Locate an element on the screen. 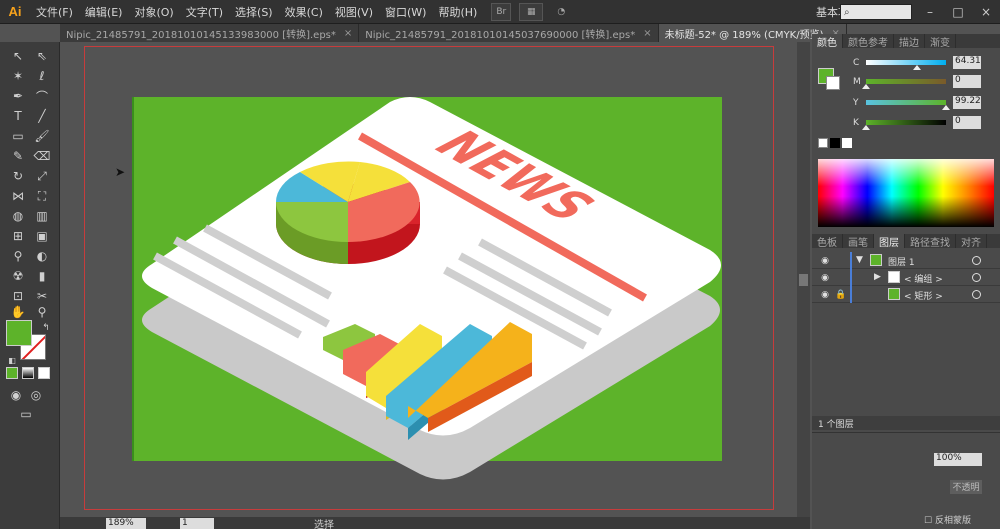  eraser-tool-icon: ⌫ is located at coordinates (42, 156).